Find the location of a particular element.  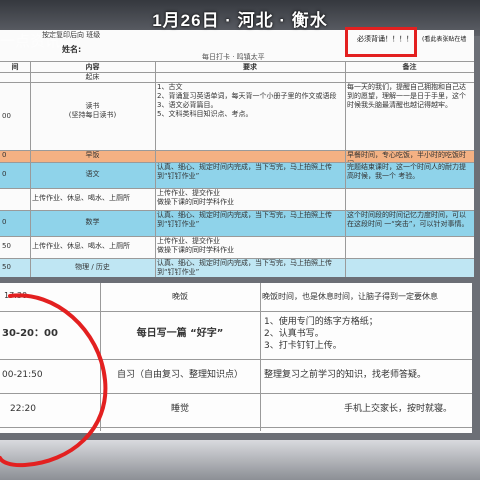

row-content: 物理 / 历史 is located at coordinates (92, 267).